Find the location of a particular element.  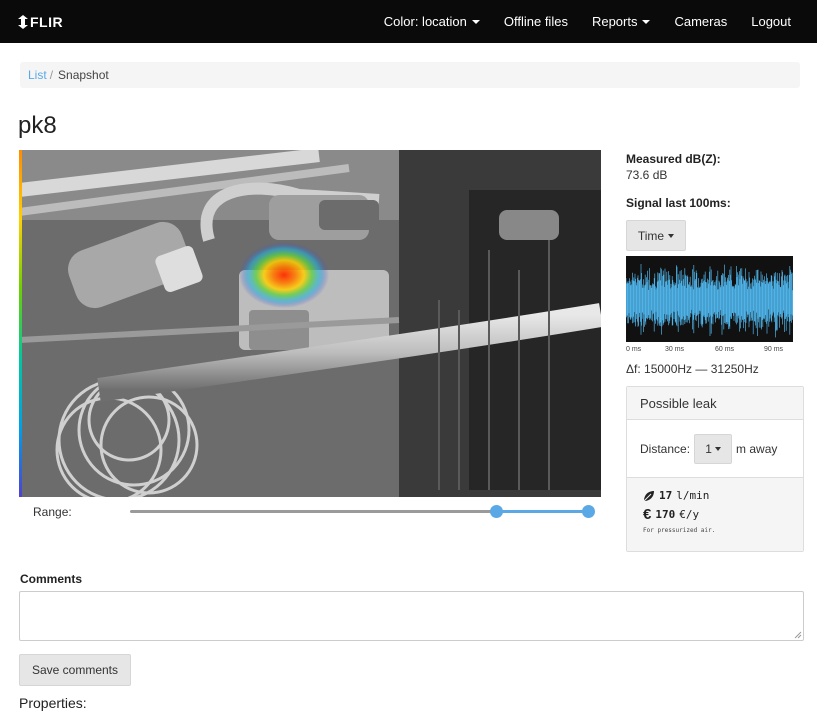

save-comments-button: Save comments is located at coordinates (75, 670).